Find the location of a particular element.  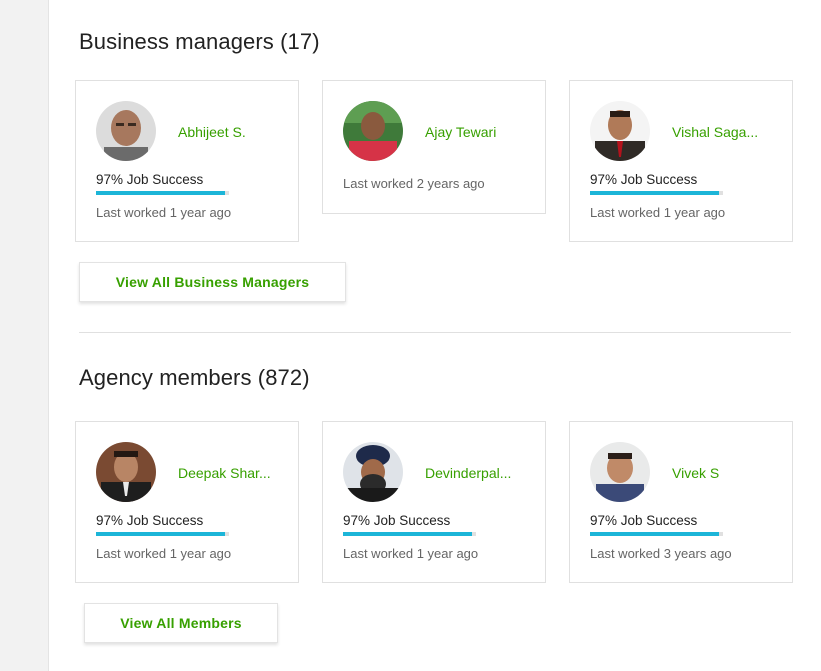

view-all-members-button: View All Members is located at coordinates (181, 623).